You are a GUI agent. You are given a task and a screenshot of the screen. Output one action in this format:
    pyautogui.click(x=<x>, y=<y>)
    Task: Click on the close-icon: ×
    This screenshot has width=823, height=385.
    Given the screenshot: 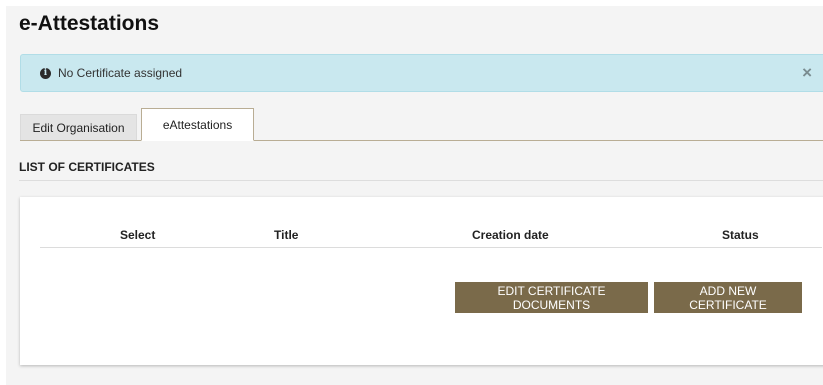 What is the action you would take?
    pyautogui.click(x=807, y=73)
    